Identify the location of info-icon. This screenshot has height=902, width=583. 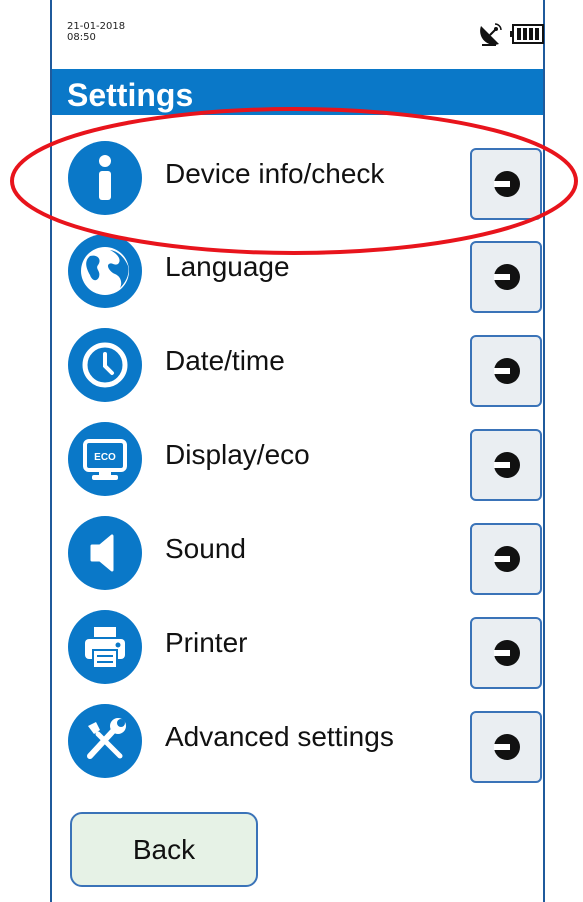
(105, 178).